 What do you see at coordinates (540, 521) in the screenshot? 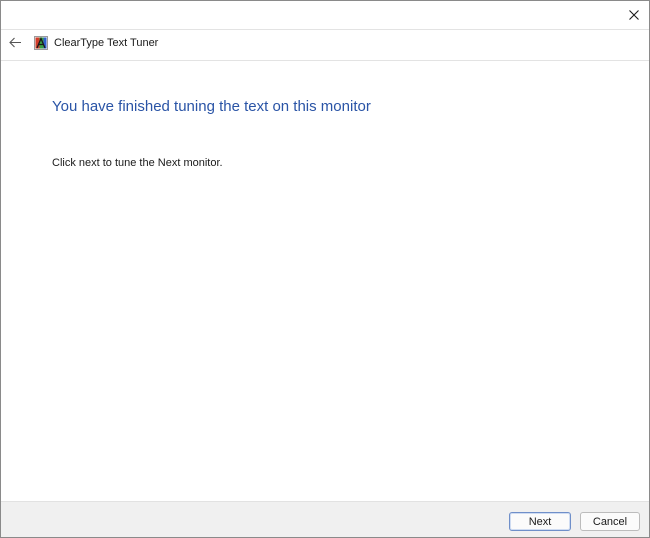
I see `next-button: Next` at bounding box center [540, 521].